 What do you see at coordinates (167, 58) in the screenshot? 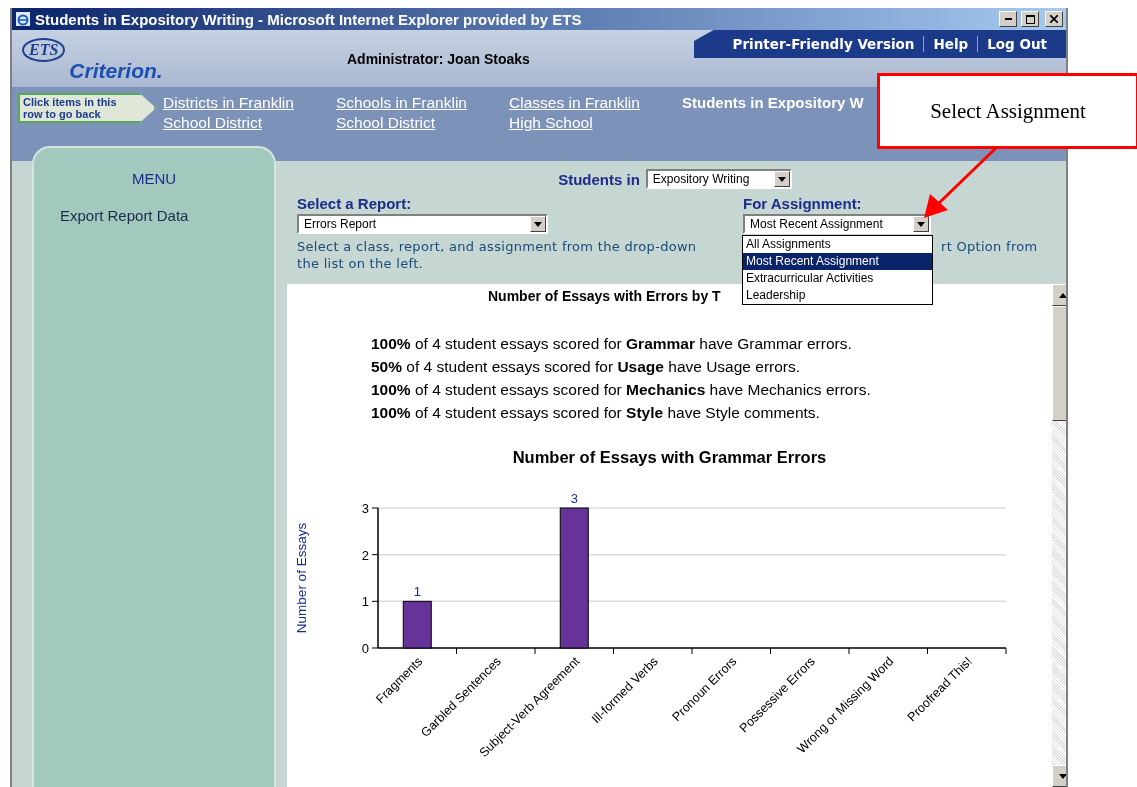
I see `logo: ETS Criterion.` at bounding box center [167, 58].